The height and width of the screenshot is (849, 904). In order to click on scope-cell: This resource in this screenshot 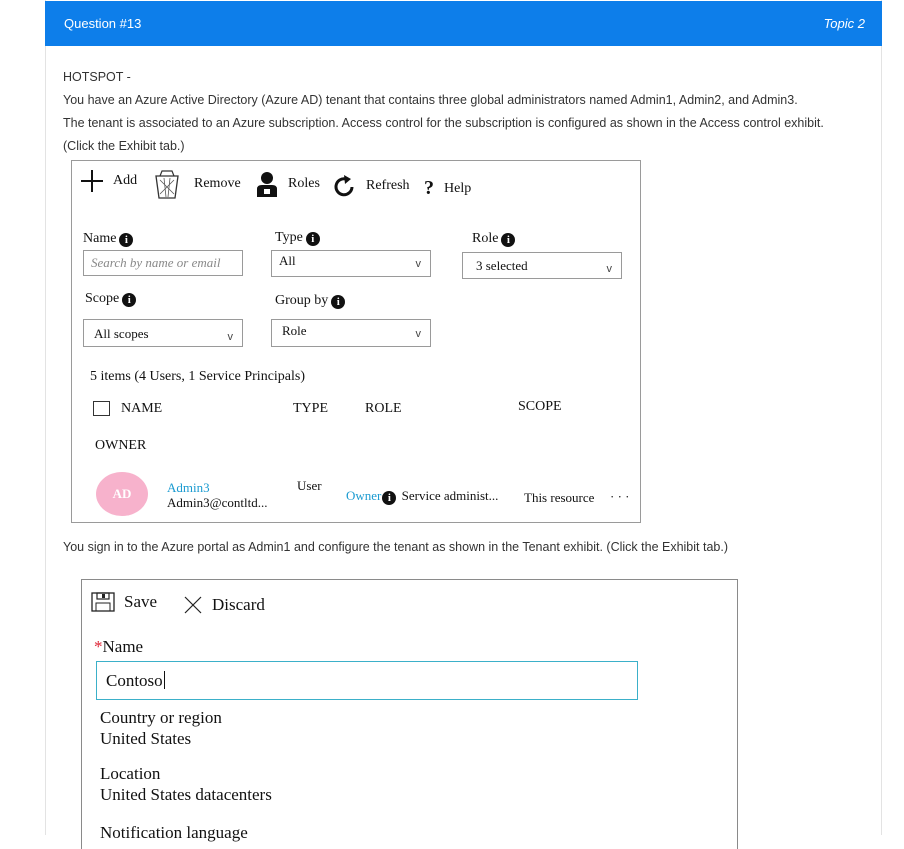, I will do `click(559, 497)`.